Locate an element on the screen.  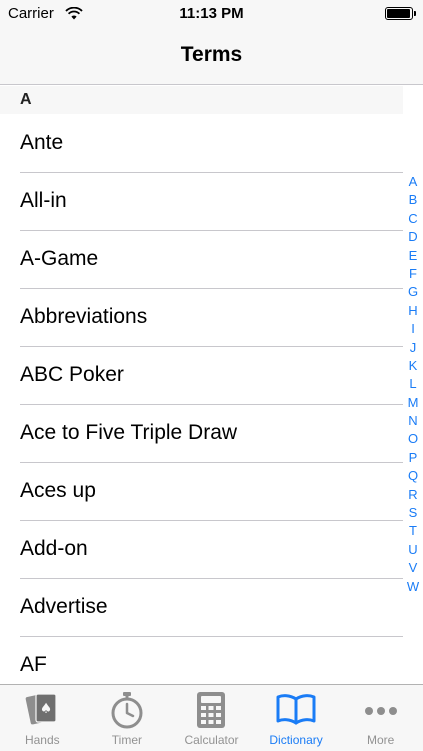
term-label: Add-on is located at coordinates (54, 548).